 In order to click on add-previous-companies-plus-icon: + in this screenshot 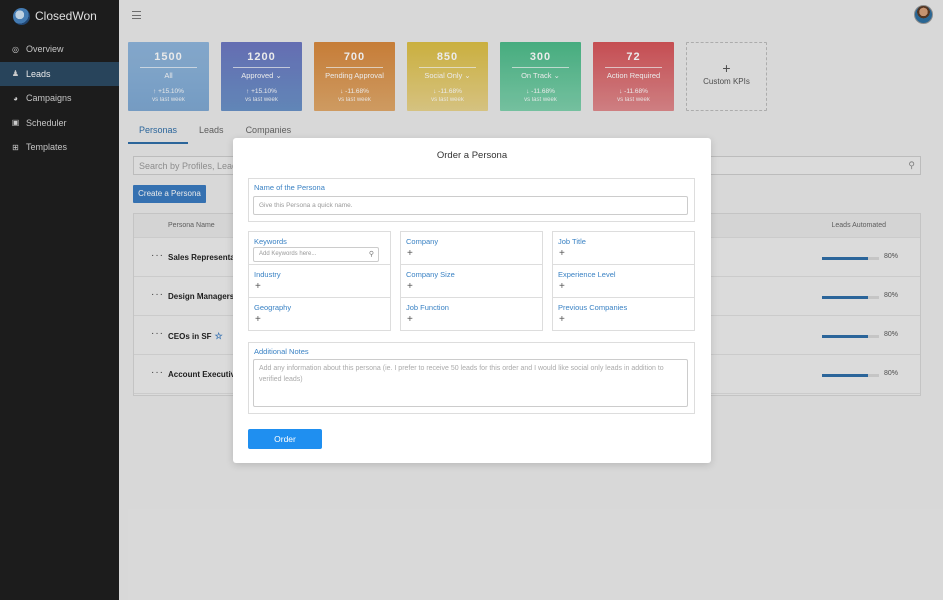, I will do `click(562, 319)`.